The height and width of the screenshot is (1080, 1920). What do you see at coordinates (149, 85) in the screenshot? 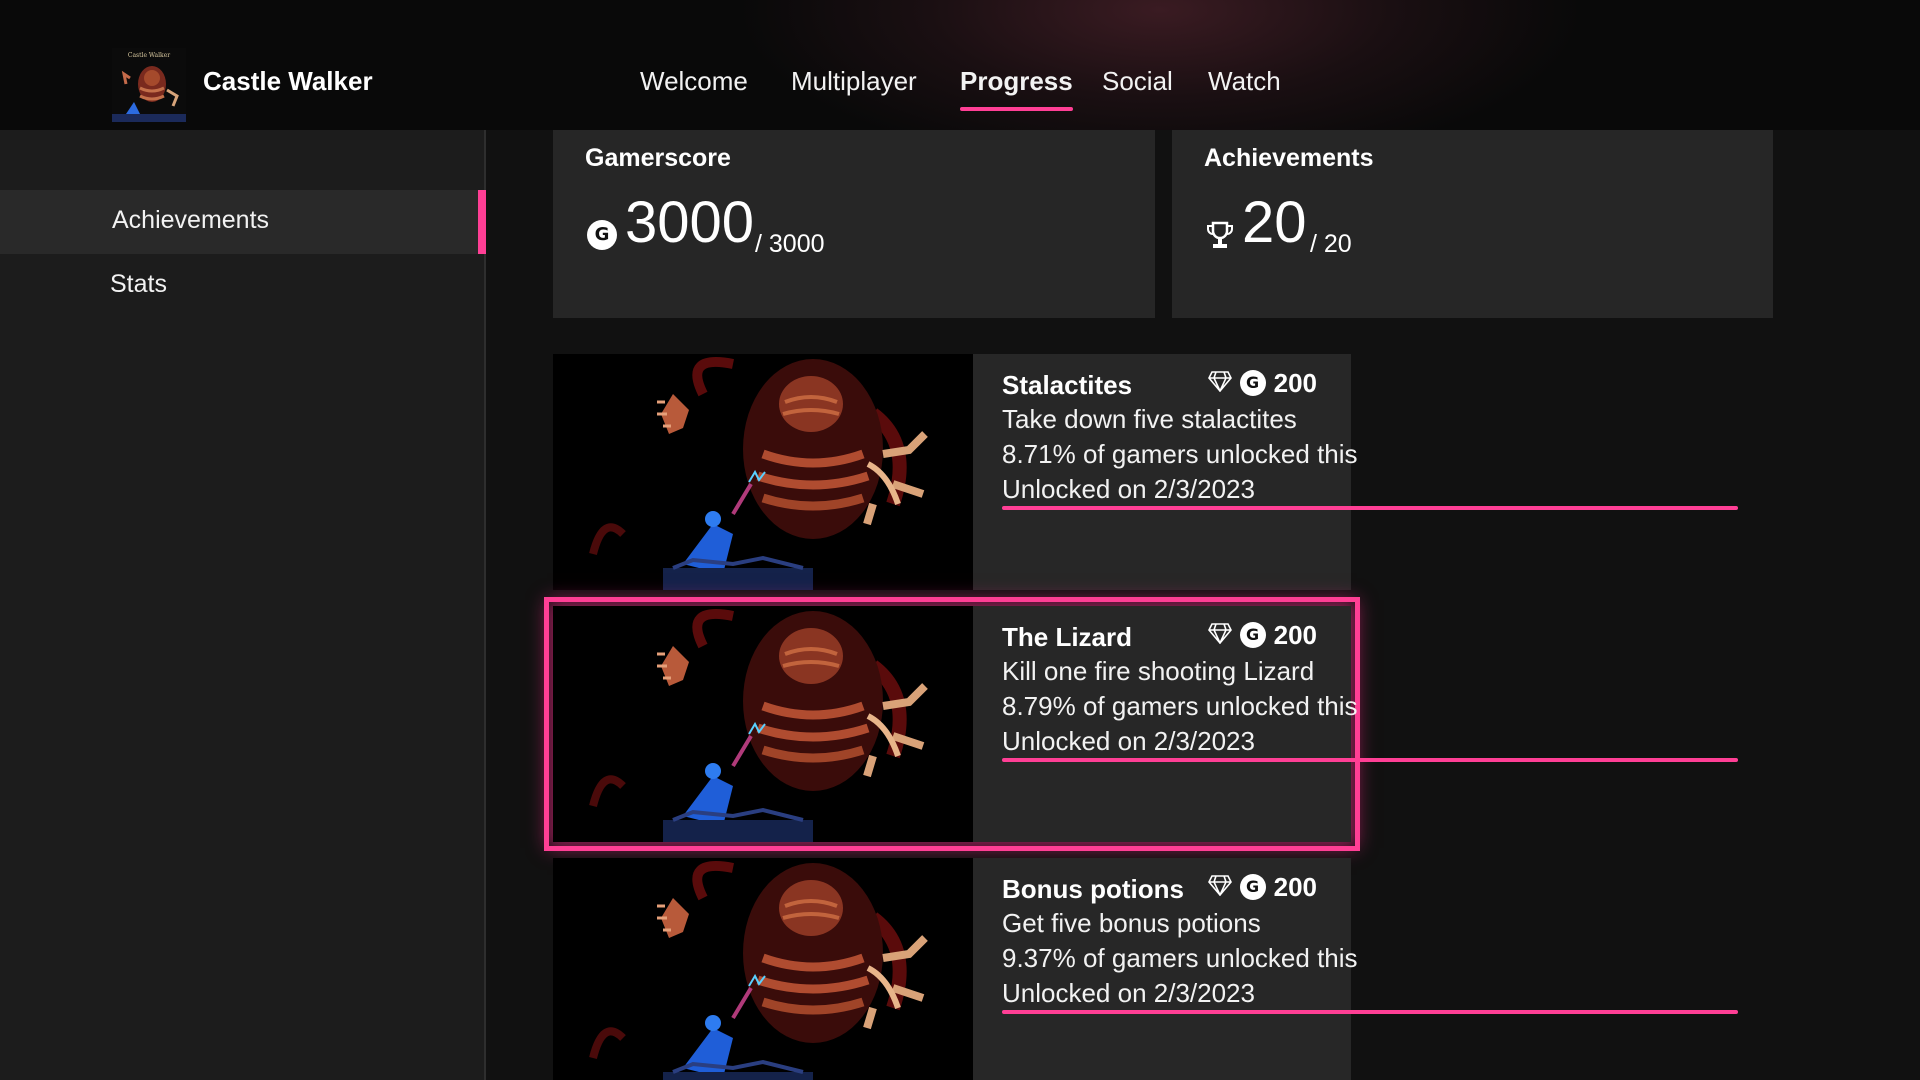
I see `game-thumbnail: Castle Walker` at bounding box center [149, 85].